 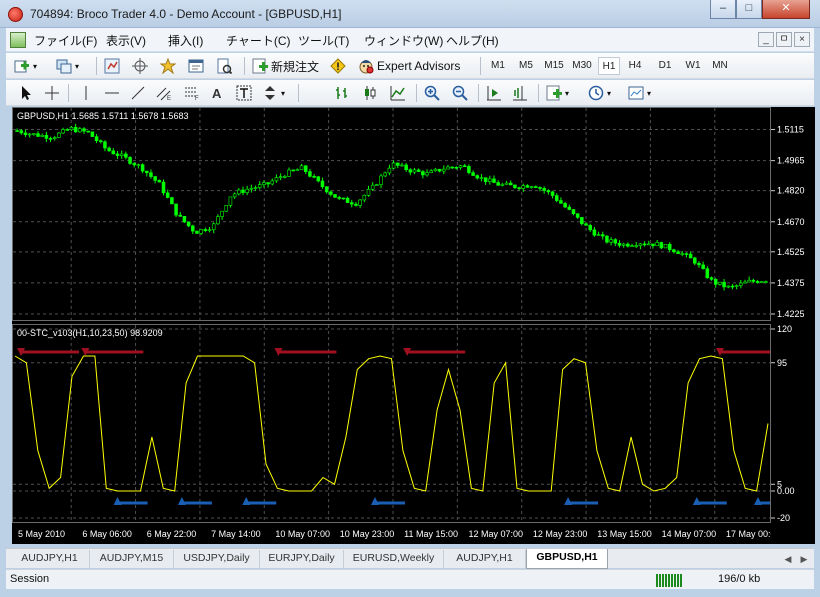 I want to click on equidistant-channel-tool: E, so click(x=164, y=93).